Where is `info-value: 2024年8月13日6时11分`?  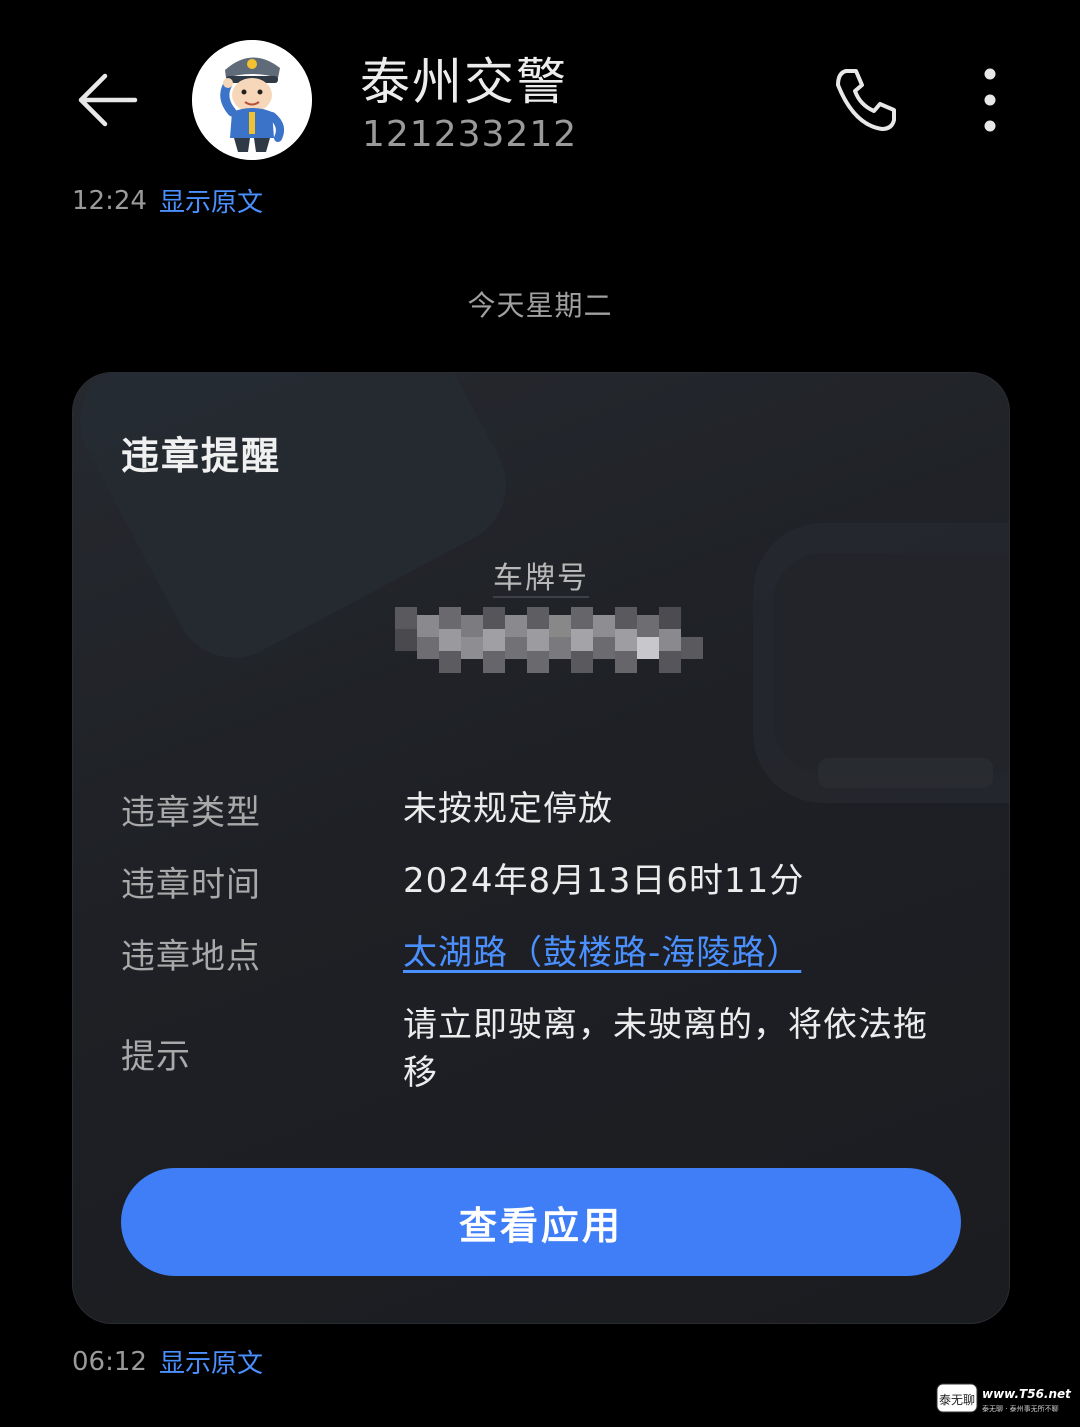 info-value: 2024年8月13日6时11分 is located at coordinates (604, 881).